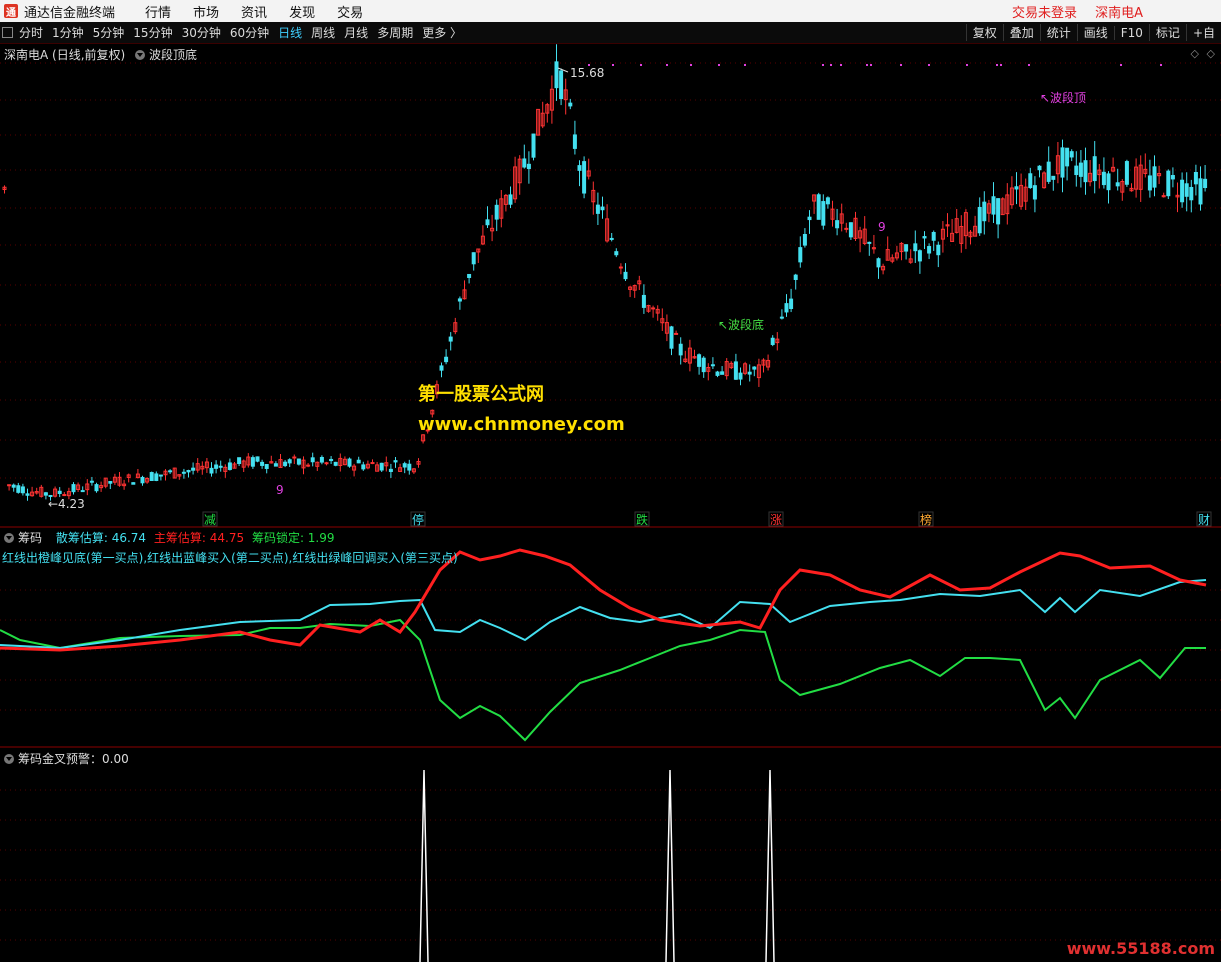 Image resolution: width=1221 pixels, height=962 pixels. Describe the element at coordinates (9, 538) in the screenshot. I see `chip-dropdown-icon` at that location.